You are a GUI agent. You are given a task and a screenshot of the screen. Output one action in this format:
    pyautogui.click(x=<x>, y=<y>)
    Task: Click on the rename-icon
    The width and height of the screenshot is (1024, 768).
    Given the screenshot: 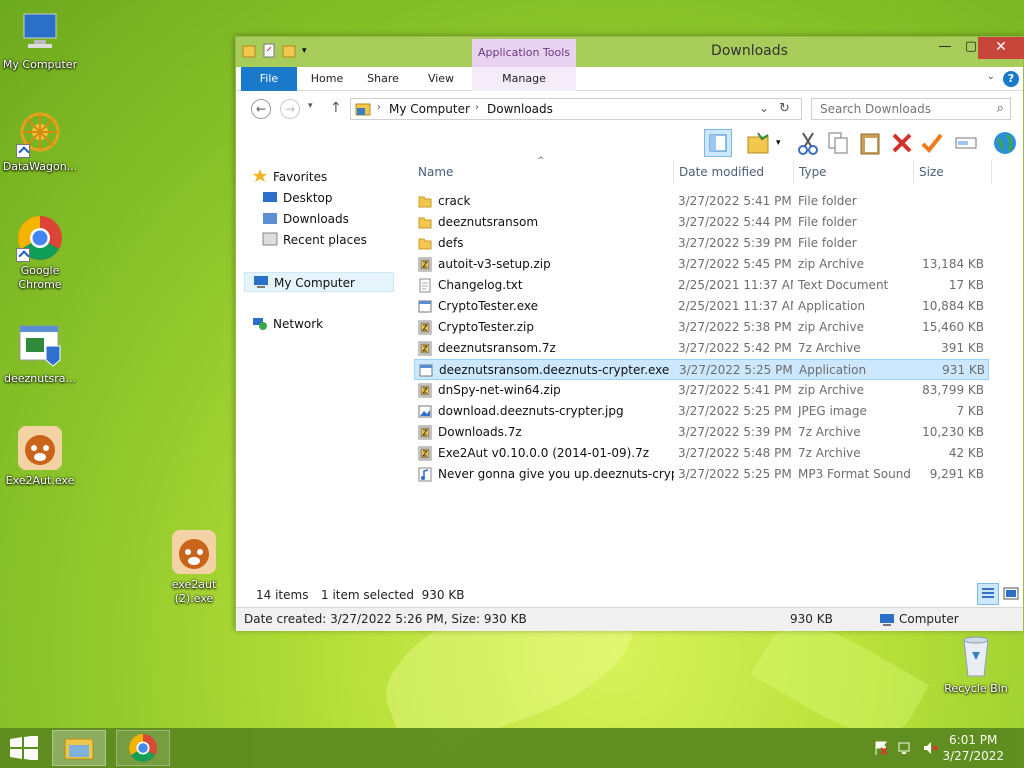 What is the action you would take?
    pyautogui.click(x=966, y=143)
    